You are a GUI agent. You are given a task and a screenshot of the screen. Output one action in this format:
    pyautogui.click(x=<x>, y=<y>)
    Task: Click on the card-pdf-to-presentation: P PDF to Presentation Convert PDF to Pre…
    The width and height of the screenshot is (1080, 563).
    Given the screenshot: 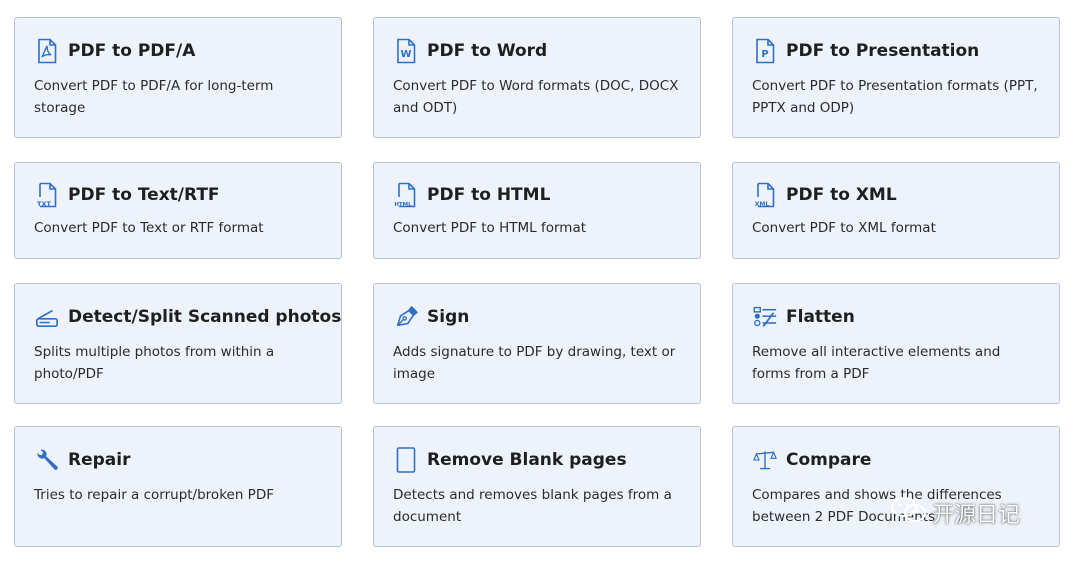 What is the action you would take?
    pyautogui.click(x=896, y=77)
    